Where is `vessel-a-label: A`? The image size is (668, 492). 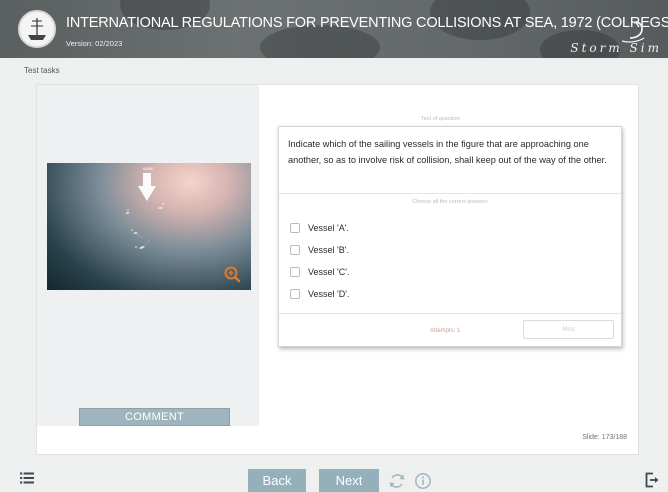 vessel-a-label: A is located at coordinates (128, 210).